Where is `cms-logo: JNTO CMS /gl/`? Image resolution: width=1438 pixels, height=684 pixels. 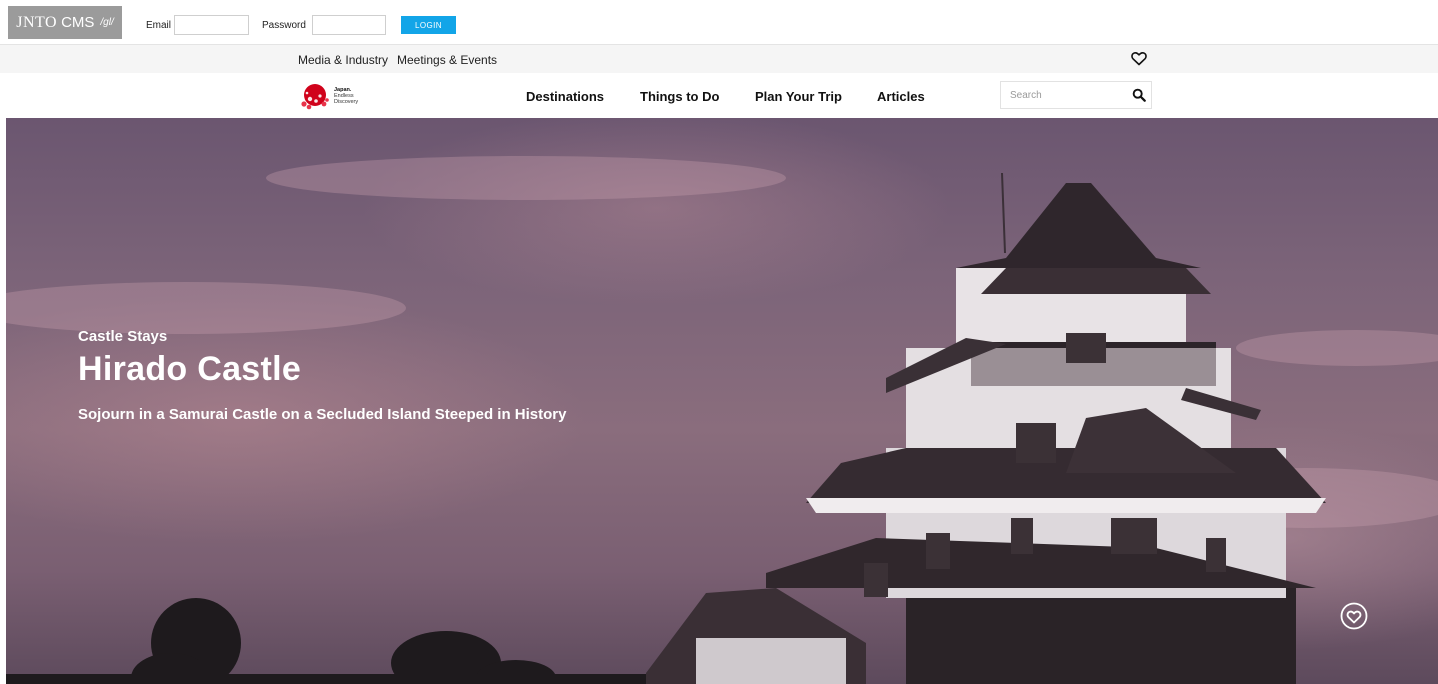
cms-logo: JNTO CMS /gl/ is located at coordinates (65, 22).